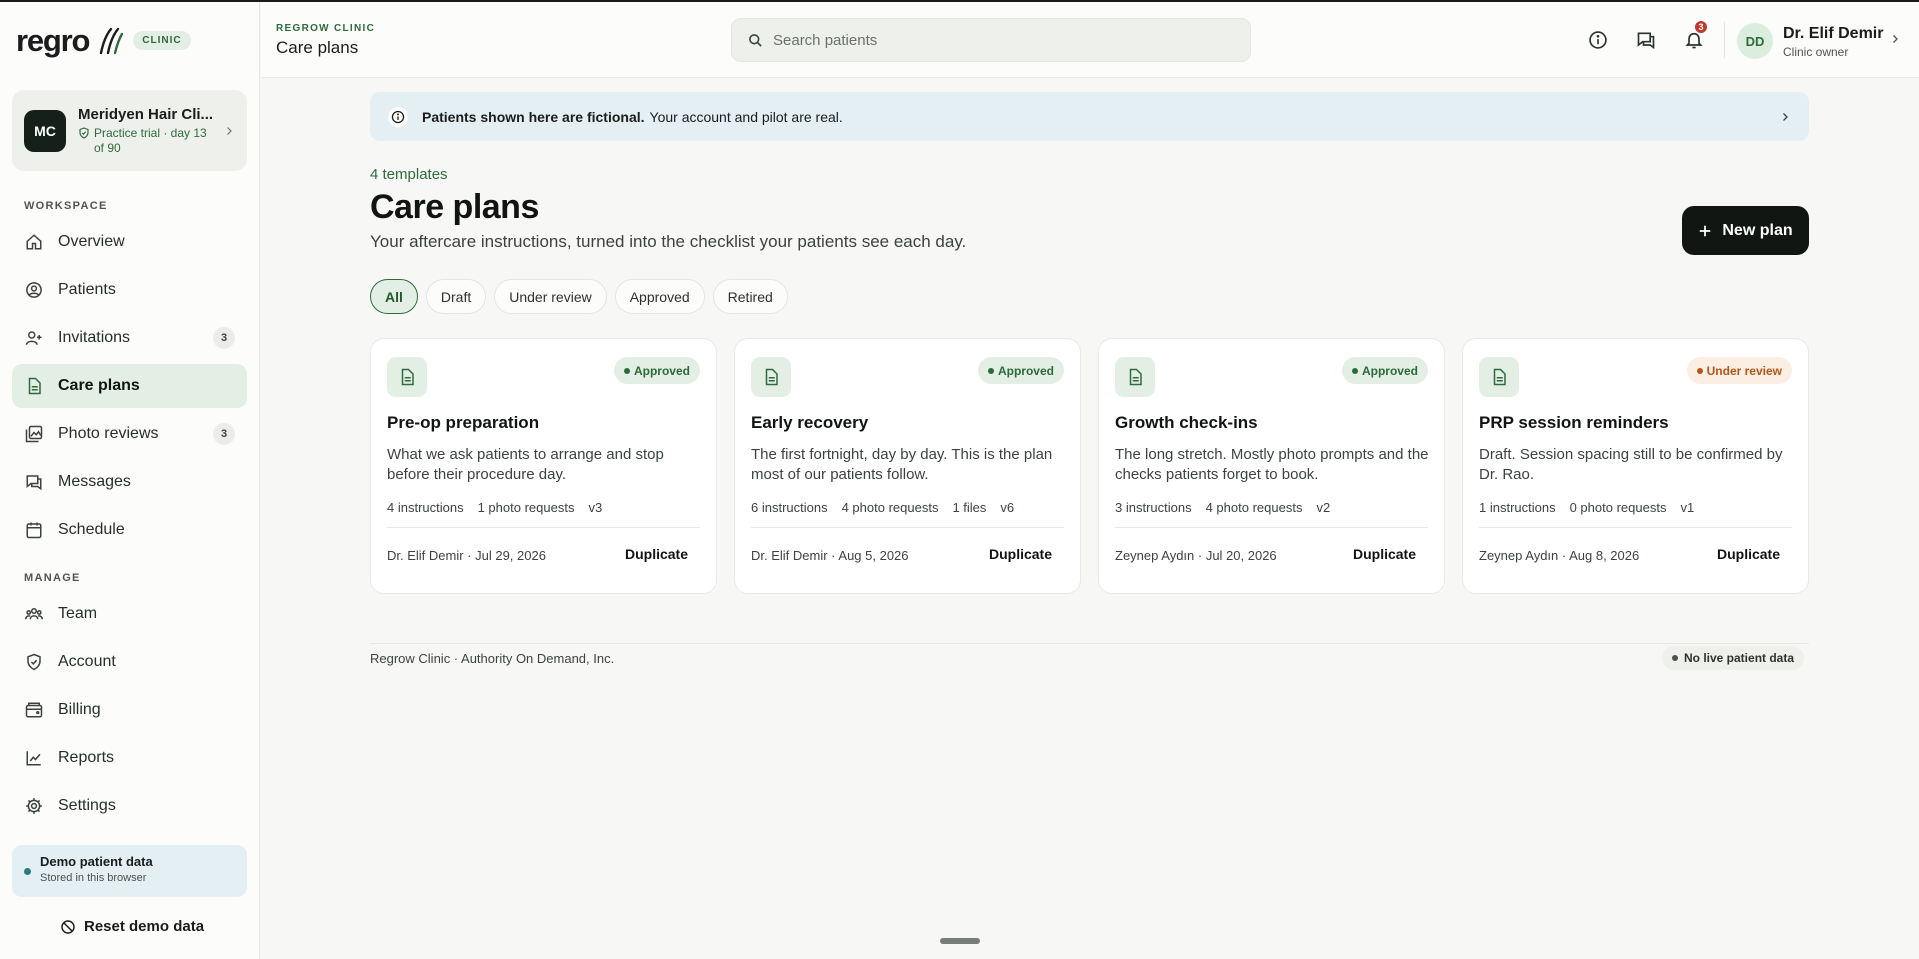  Describe the element at coordinates (1724, 40) in the screenshot. I see `divider` at that location.